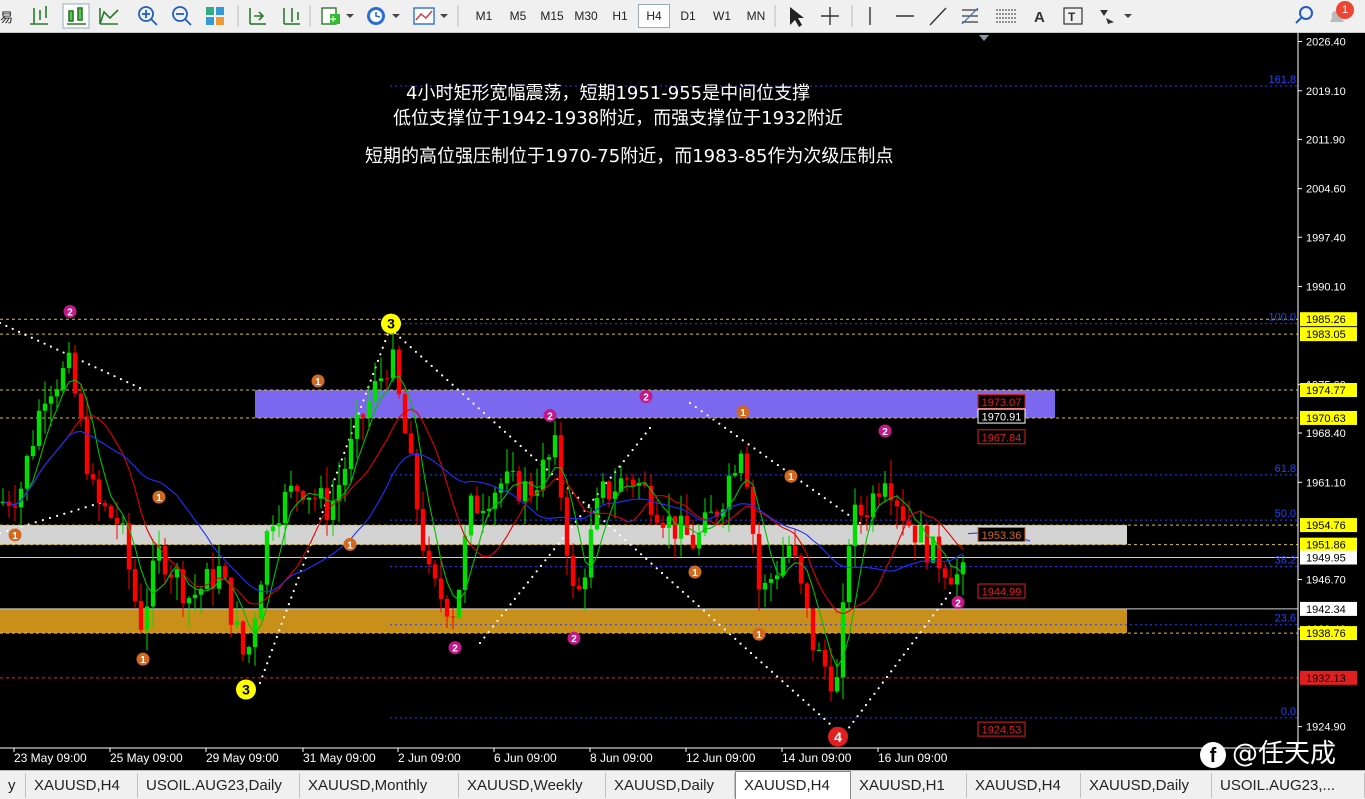 The image size is (1365, 799). Describe the element at coordinates (670, 785) in the screenshot. I see `chart-tab-5: XAUUSD,Daily` at that location.